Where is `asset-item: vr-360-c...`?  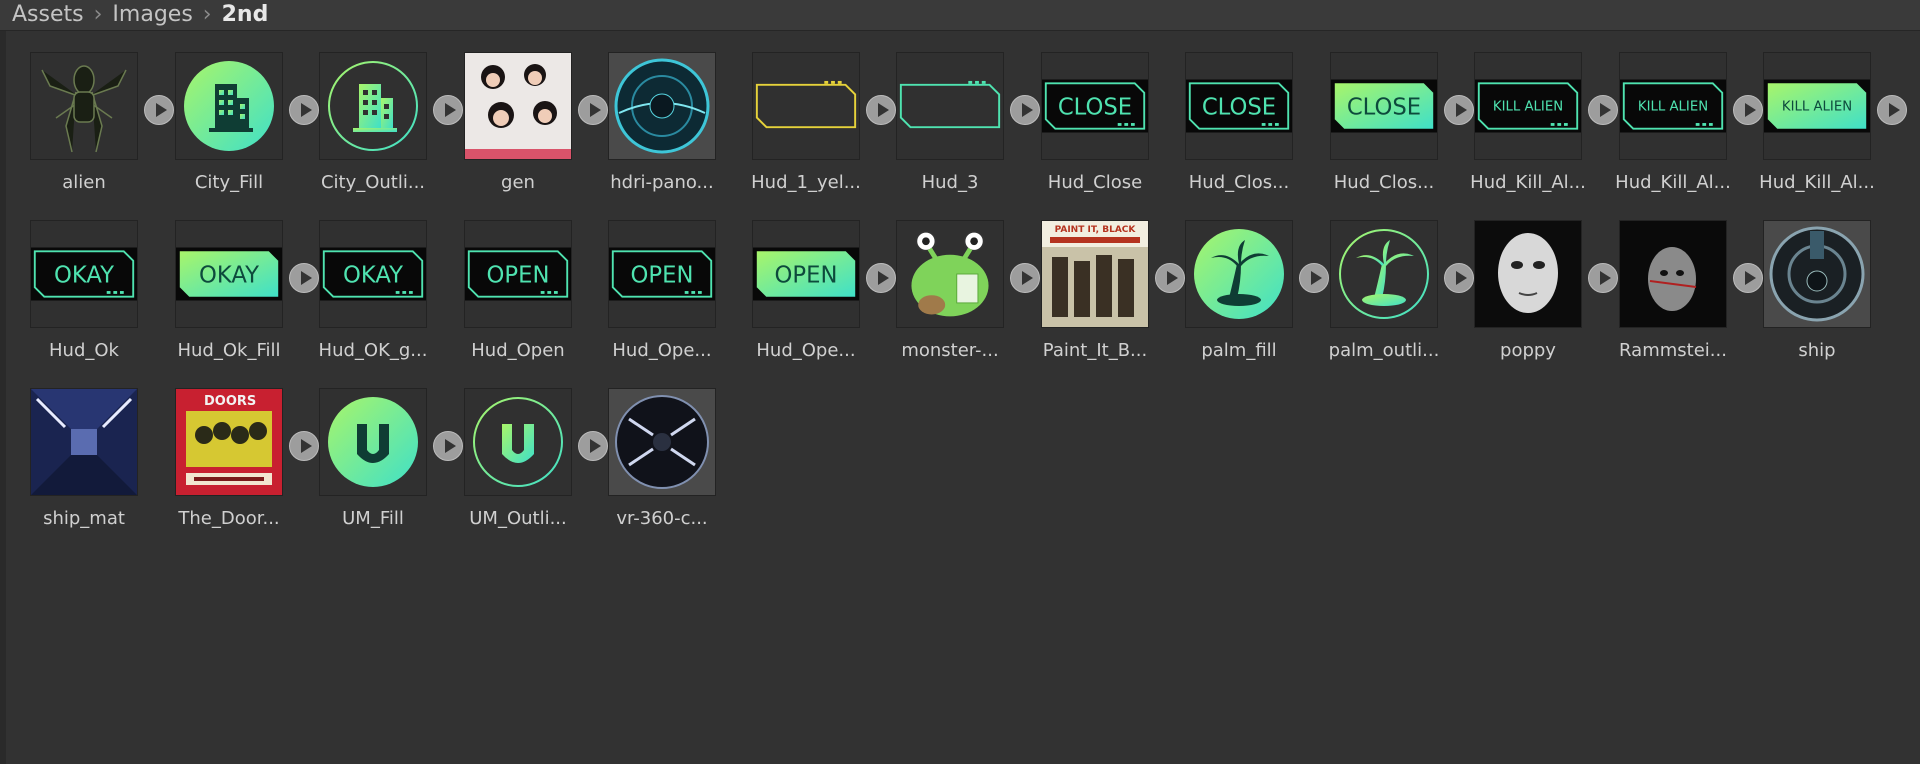 asset-item: vr-360-c... is located at coordinates (660, 463).